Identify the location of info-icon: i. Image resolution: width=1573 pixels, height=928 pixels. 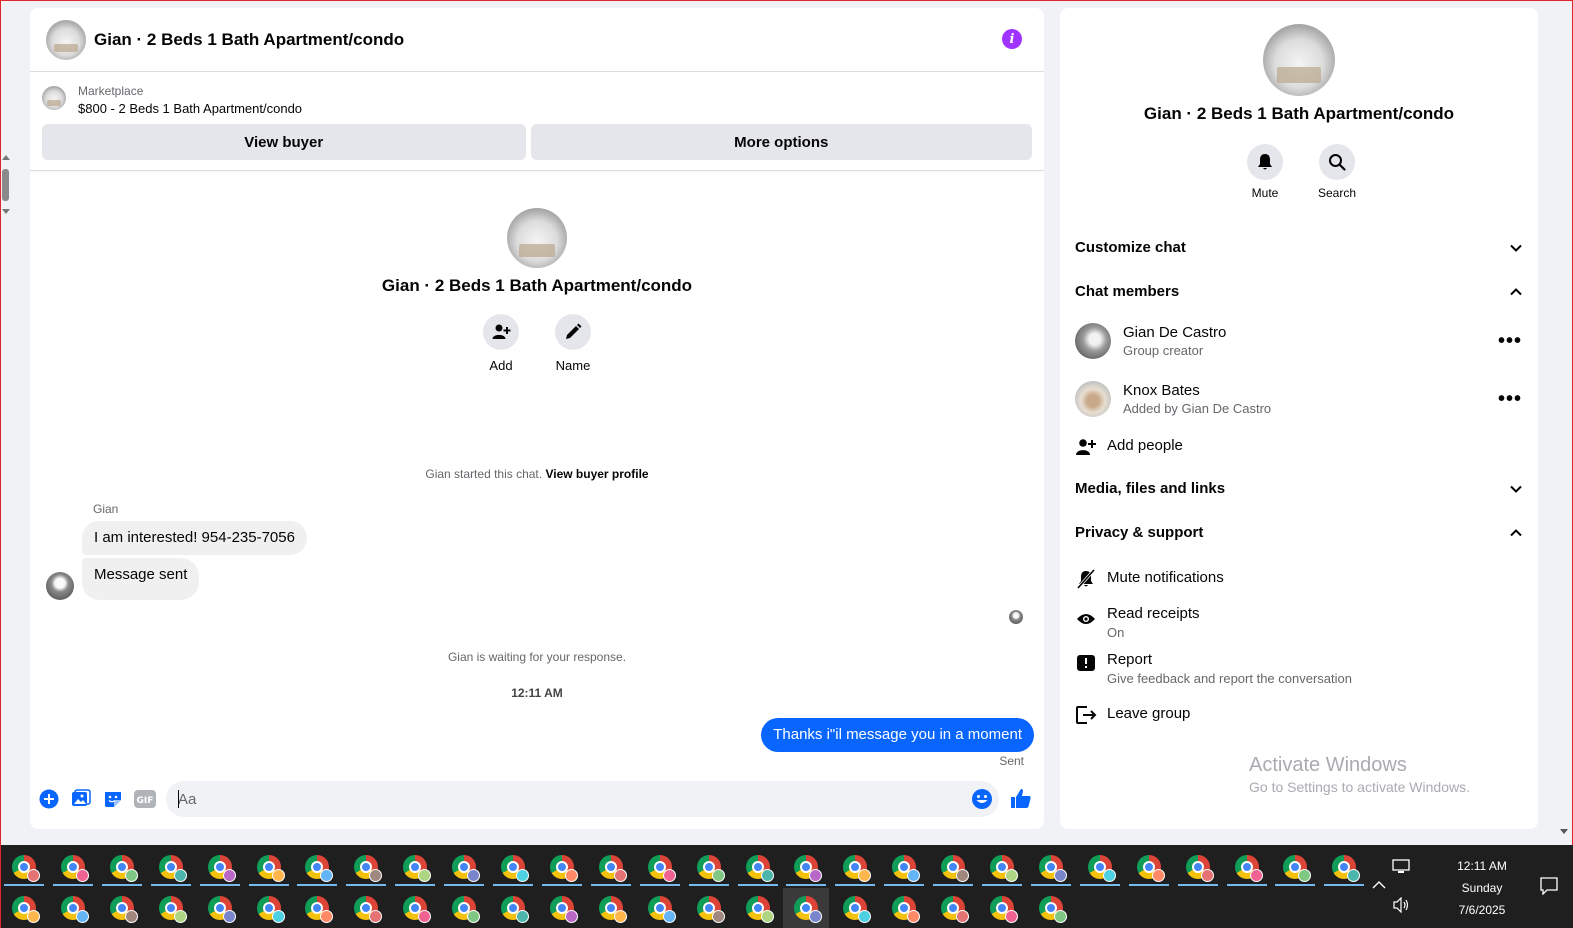
(1012, 39).